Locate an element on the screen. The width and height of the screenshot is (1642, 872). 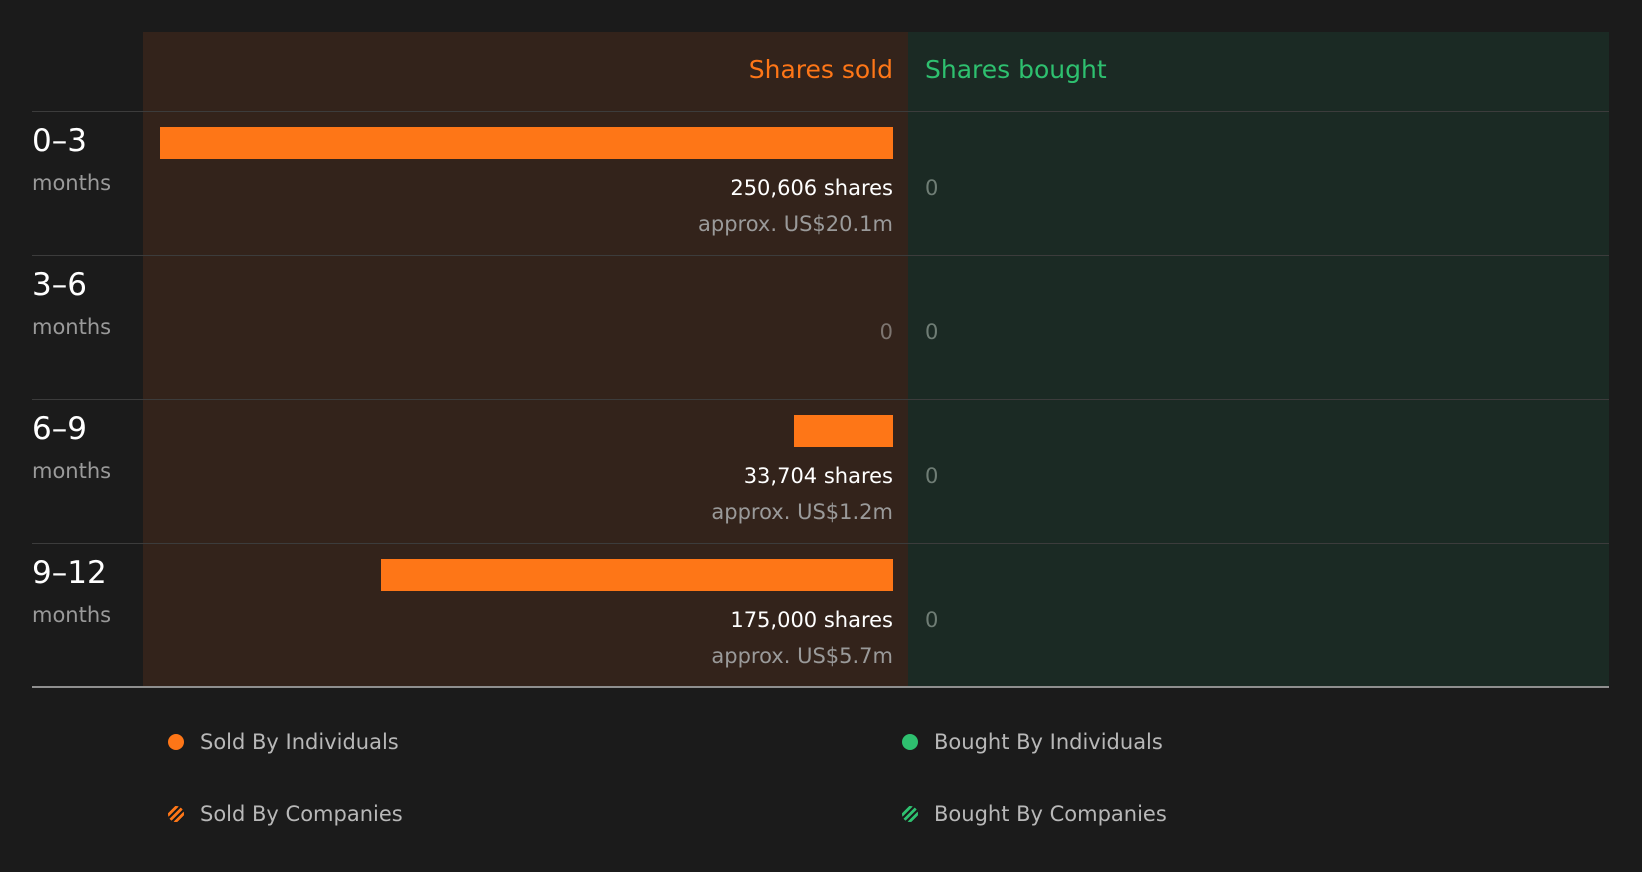
legend-item: Bought By Companies is located at coordinates (1034, 814).